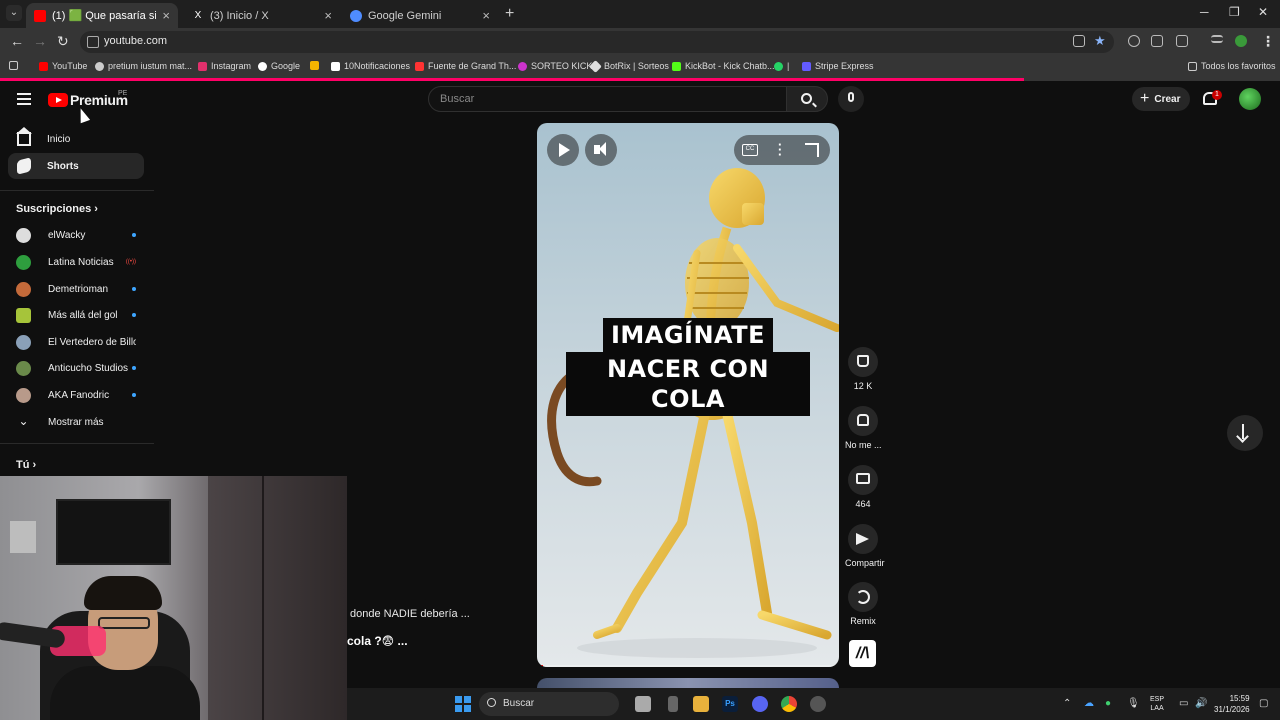  I want to click on menu-icon, so click(24, 99).